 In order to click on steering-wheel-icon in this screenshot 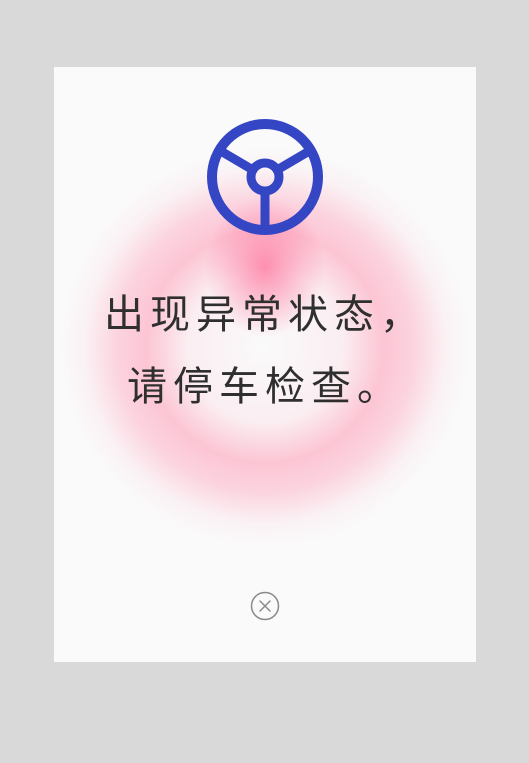, I will do `click(265, 177)`.